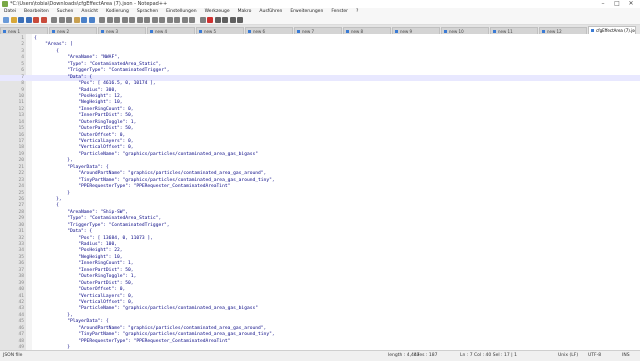  I want to click on notepadpp-app-icon, so click(5, 4).